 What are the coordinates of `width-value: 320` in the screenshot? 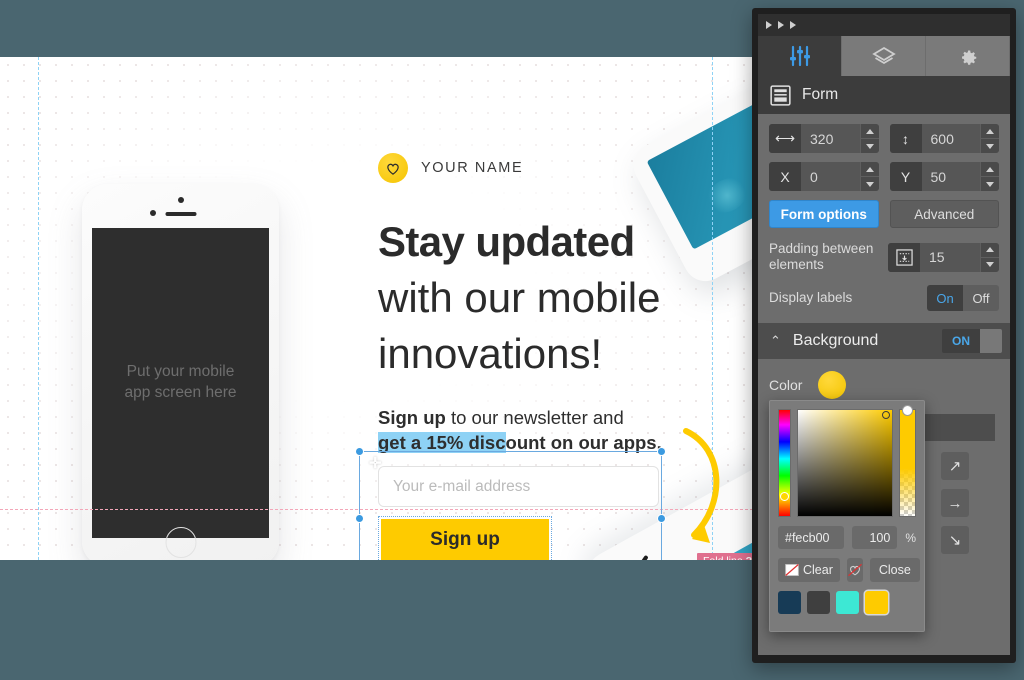 It's located at (830, 138).